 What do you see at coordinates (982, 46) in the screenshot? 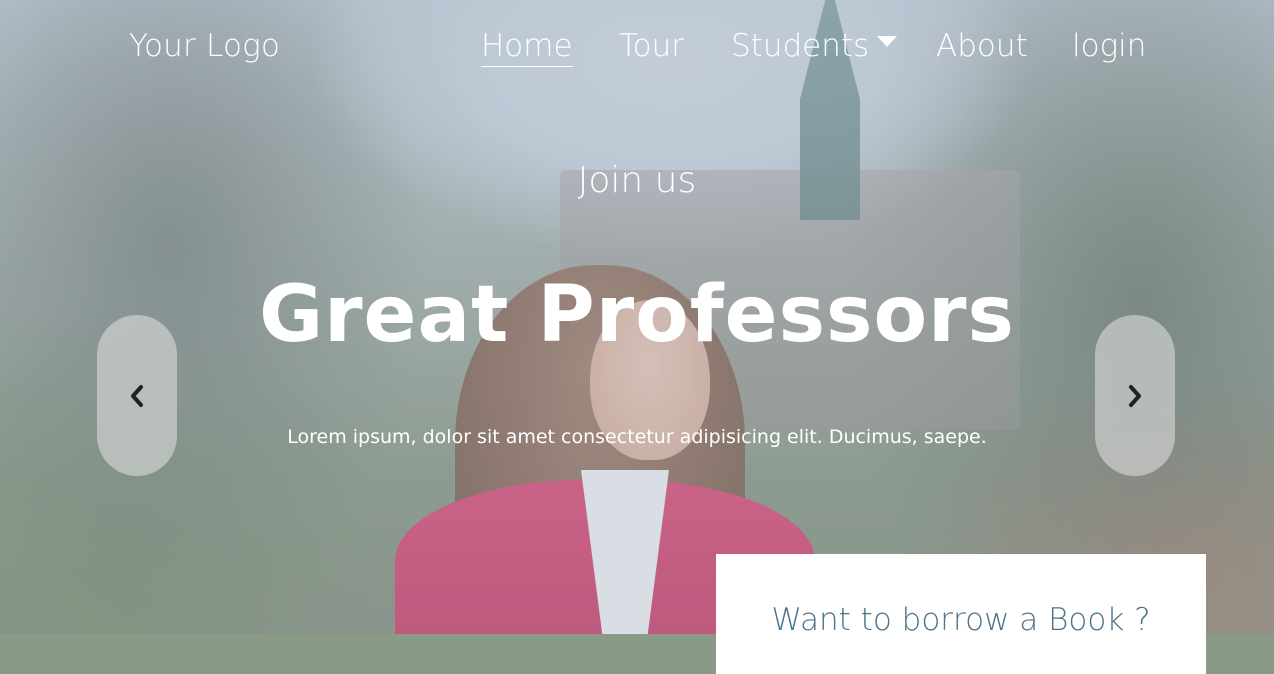
I see `nav-item-about: About` at bounding box center [982, 46].